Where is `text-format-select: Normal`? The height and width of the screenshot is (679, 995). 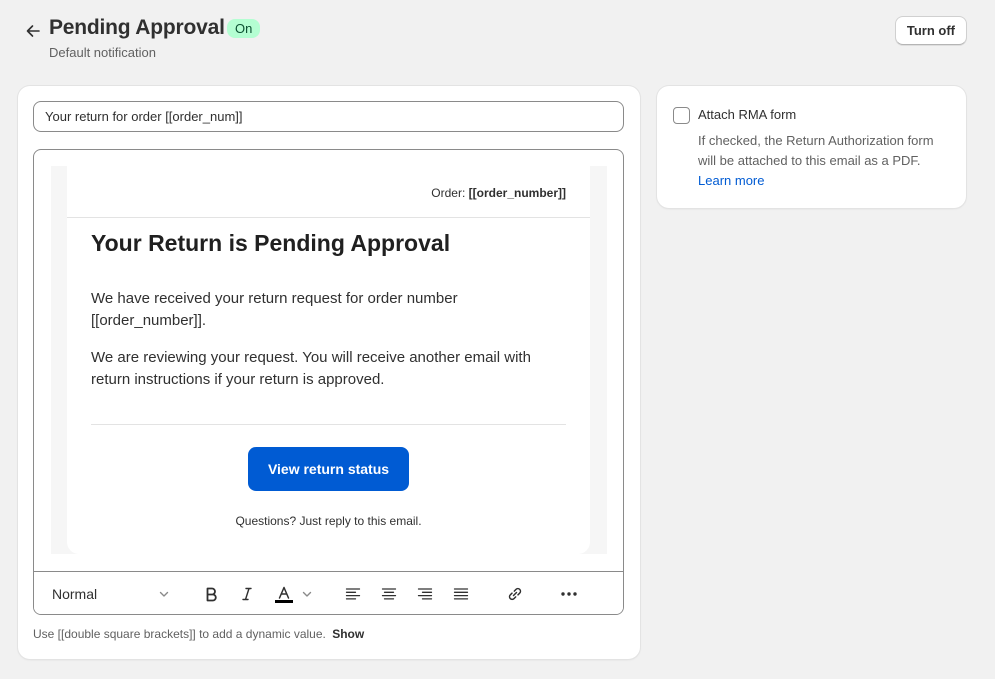 text-format-select: Normal is located at coordinates (112, 593).